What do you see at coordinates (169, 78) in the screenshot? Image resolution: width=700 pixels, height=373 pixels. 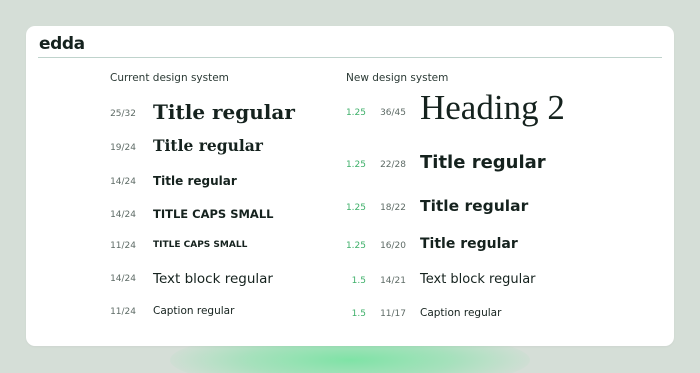 I see `left-column-title: Current design system` at bounding box center [169, 78].